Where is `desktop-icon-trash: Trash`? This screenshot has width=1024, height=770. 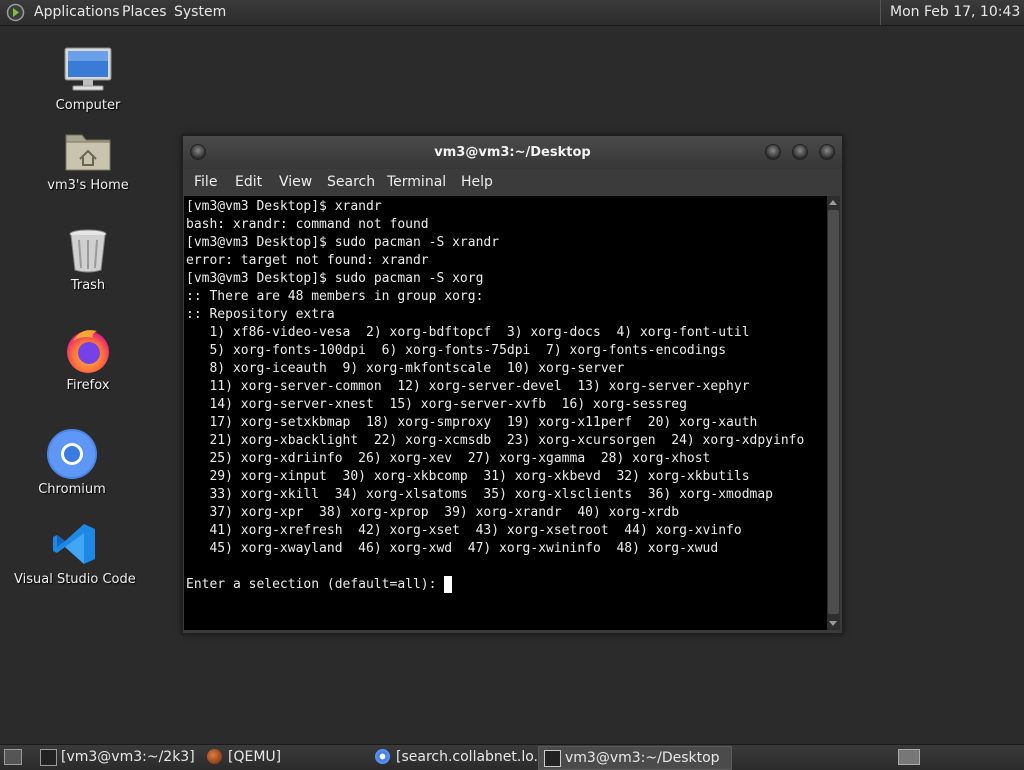 desktop-icon-trash: Trash is located at coordinates (88, 258).